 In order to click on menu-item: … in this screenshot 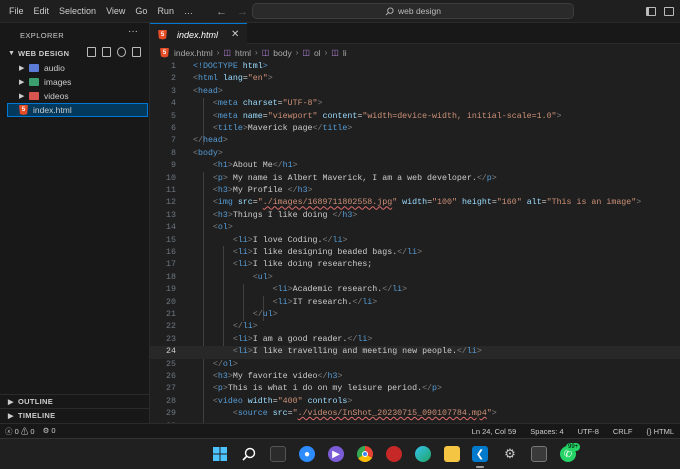, I will do `click(188, 11)`.